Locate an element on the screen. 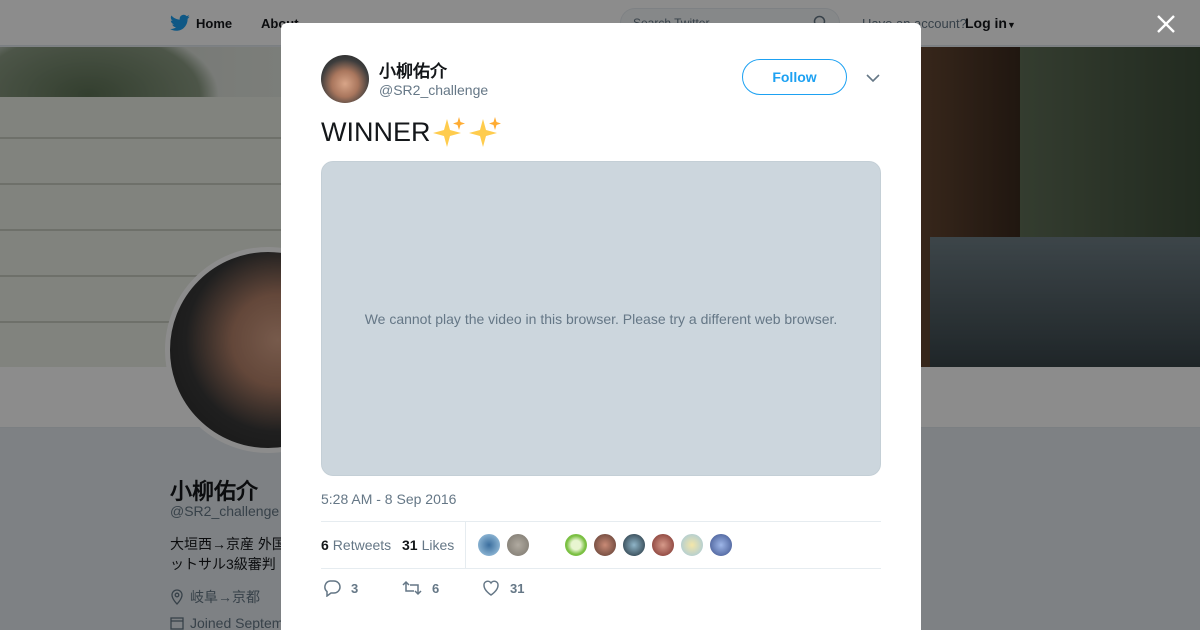 The image size is (1200, 630). close-icon is located at coordinates (1166, 24).